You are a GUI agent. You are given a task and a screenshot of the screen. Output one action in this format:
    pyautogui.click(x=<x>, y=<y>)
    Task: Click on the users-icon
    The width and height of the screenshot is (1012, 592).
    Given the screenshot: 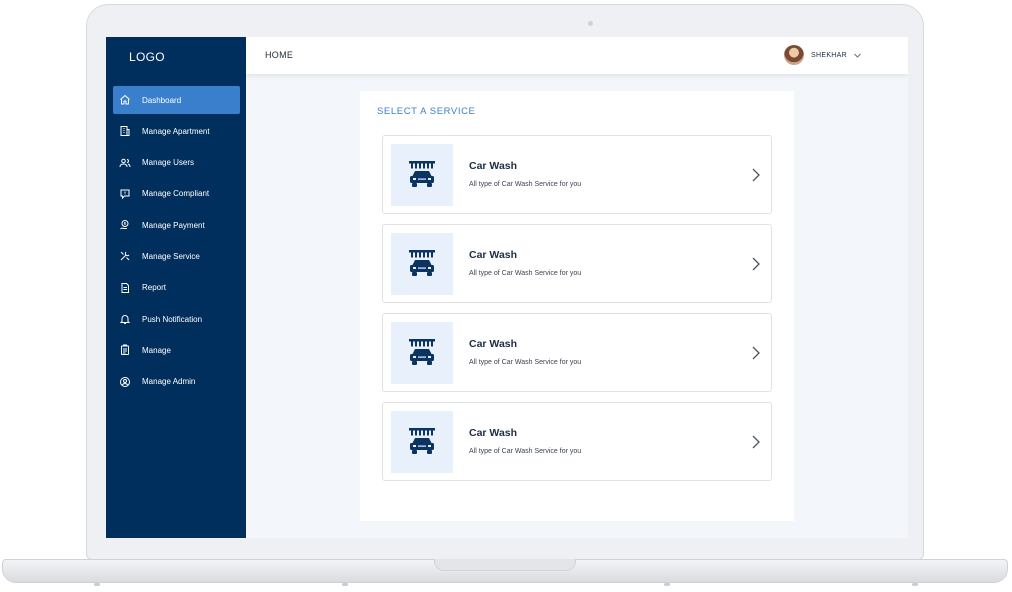 What is the action you would take?
    pyautogui.click(x=125, y=162)
    